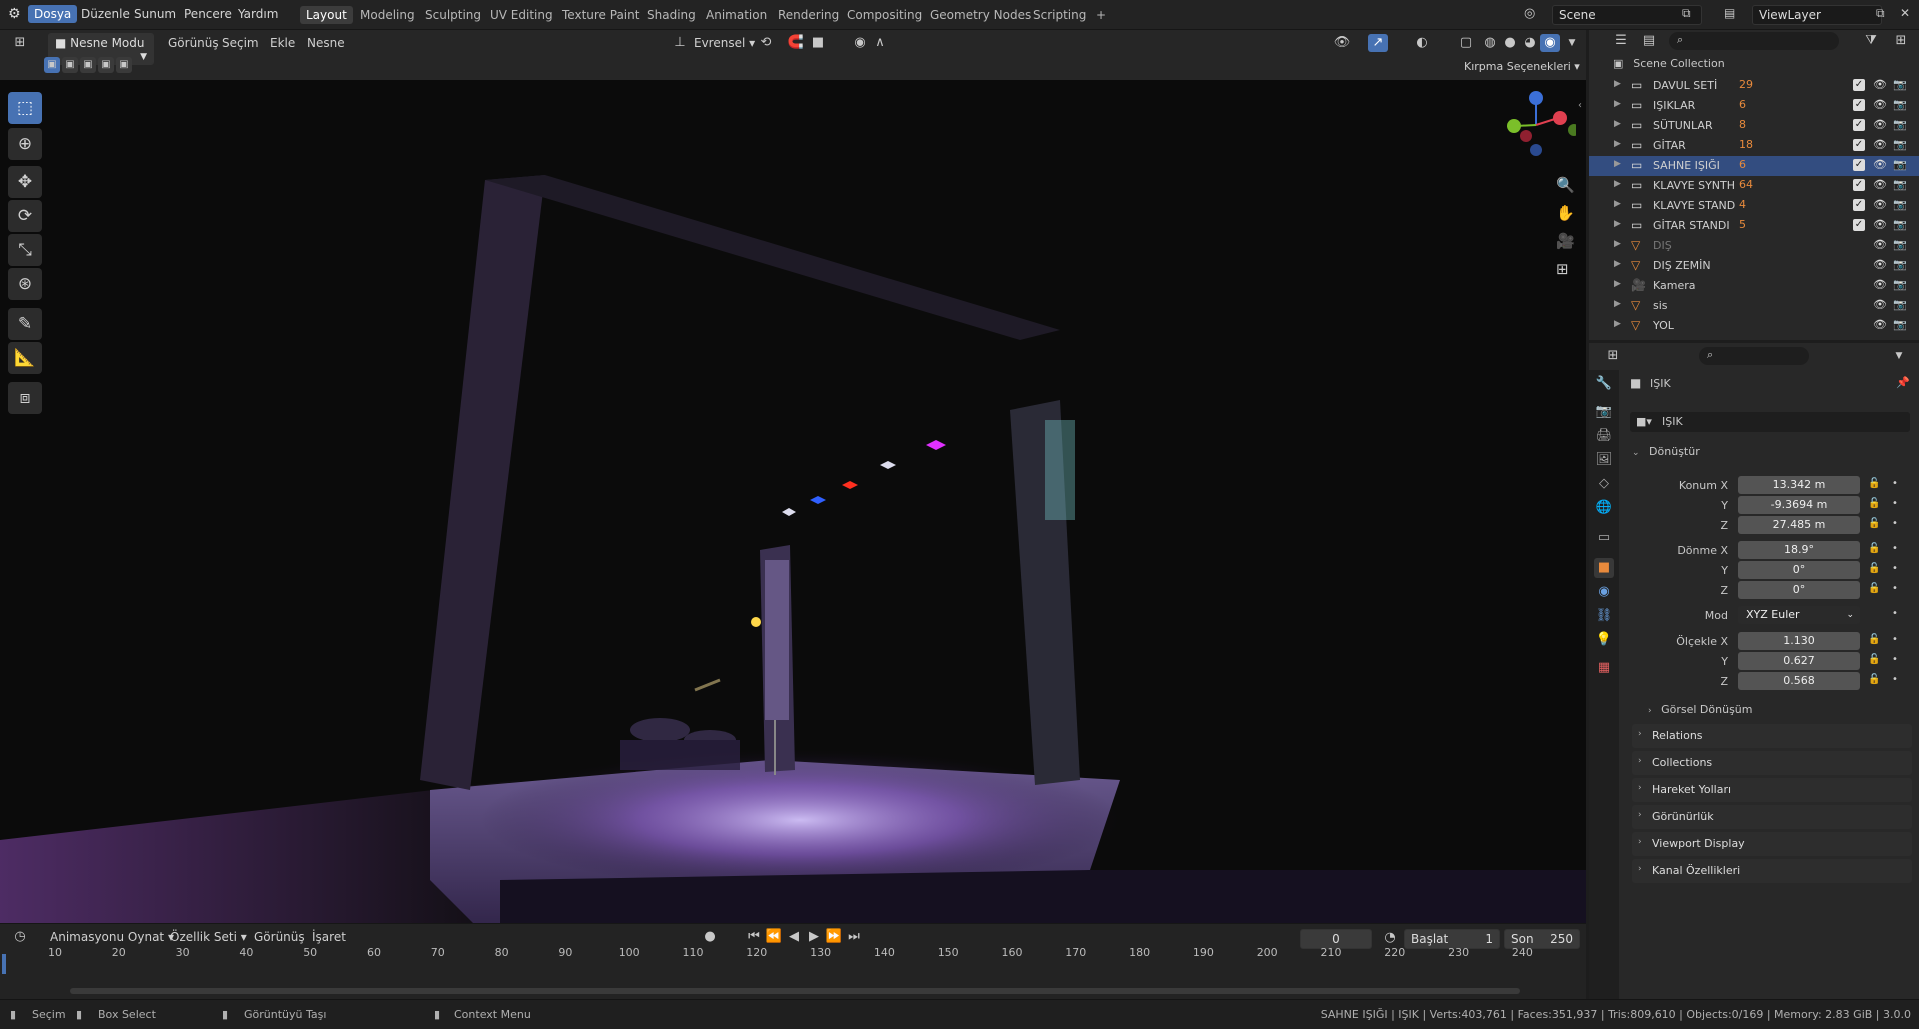  What do you see at coordinates (258, 14) in the screenshot?
I see `menu-help: Yardım` at bounding box center [258, 14].